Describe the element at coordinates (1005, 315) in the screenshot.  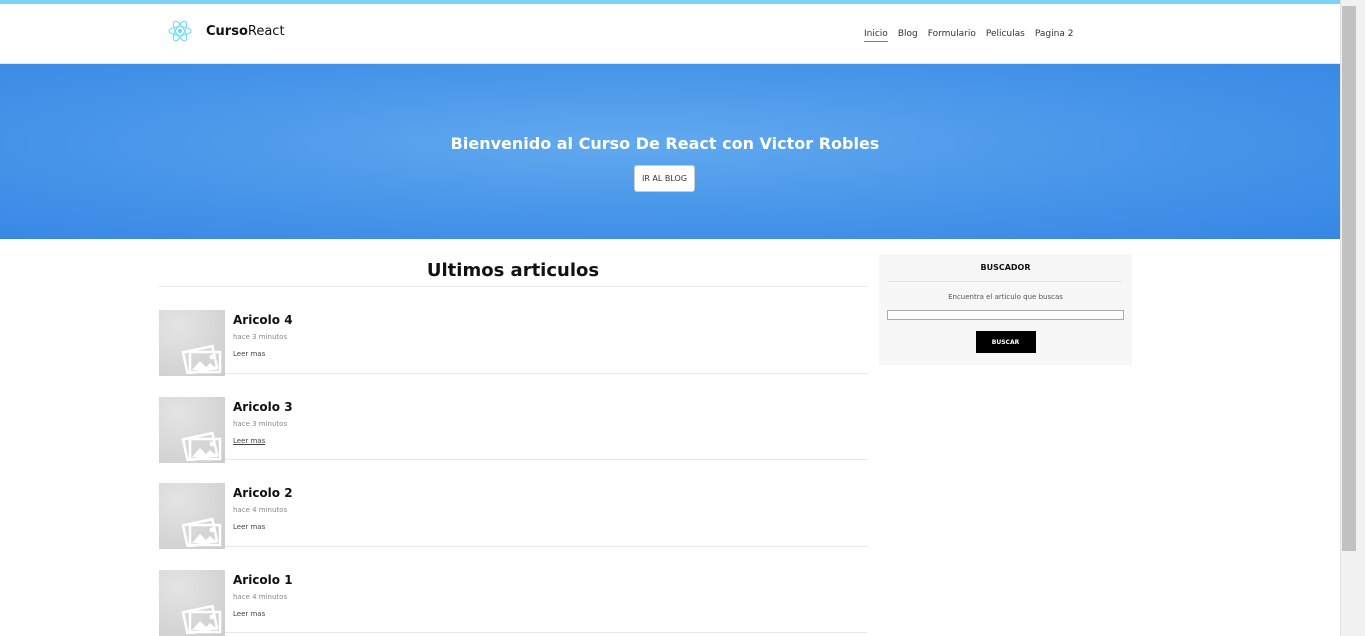
I see `search-input` at that location.